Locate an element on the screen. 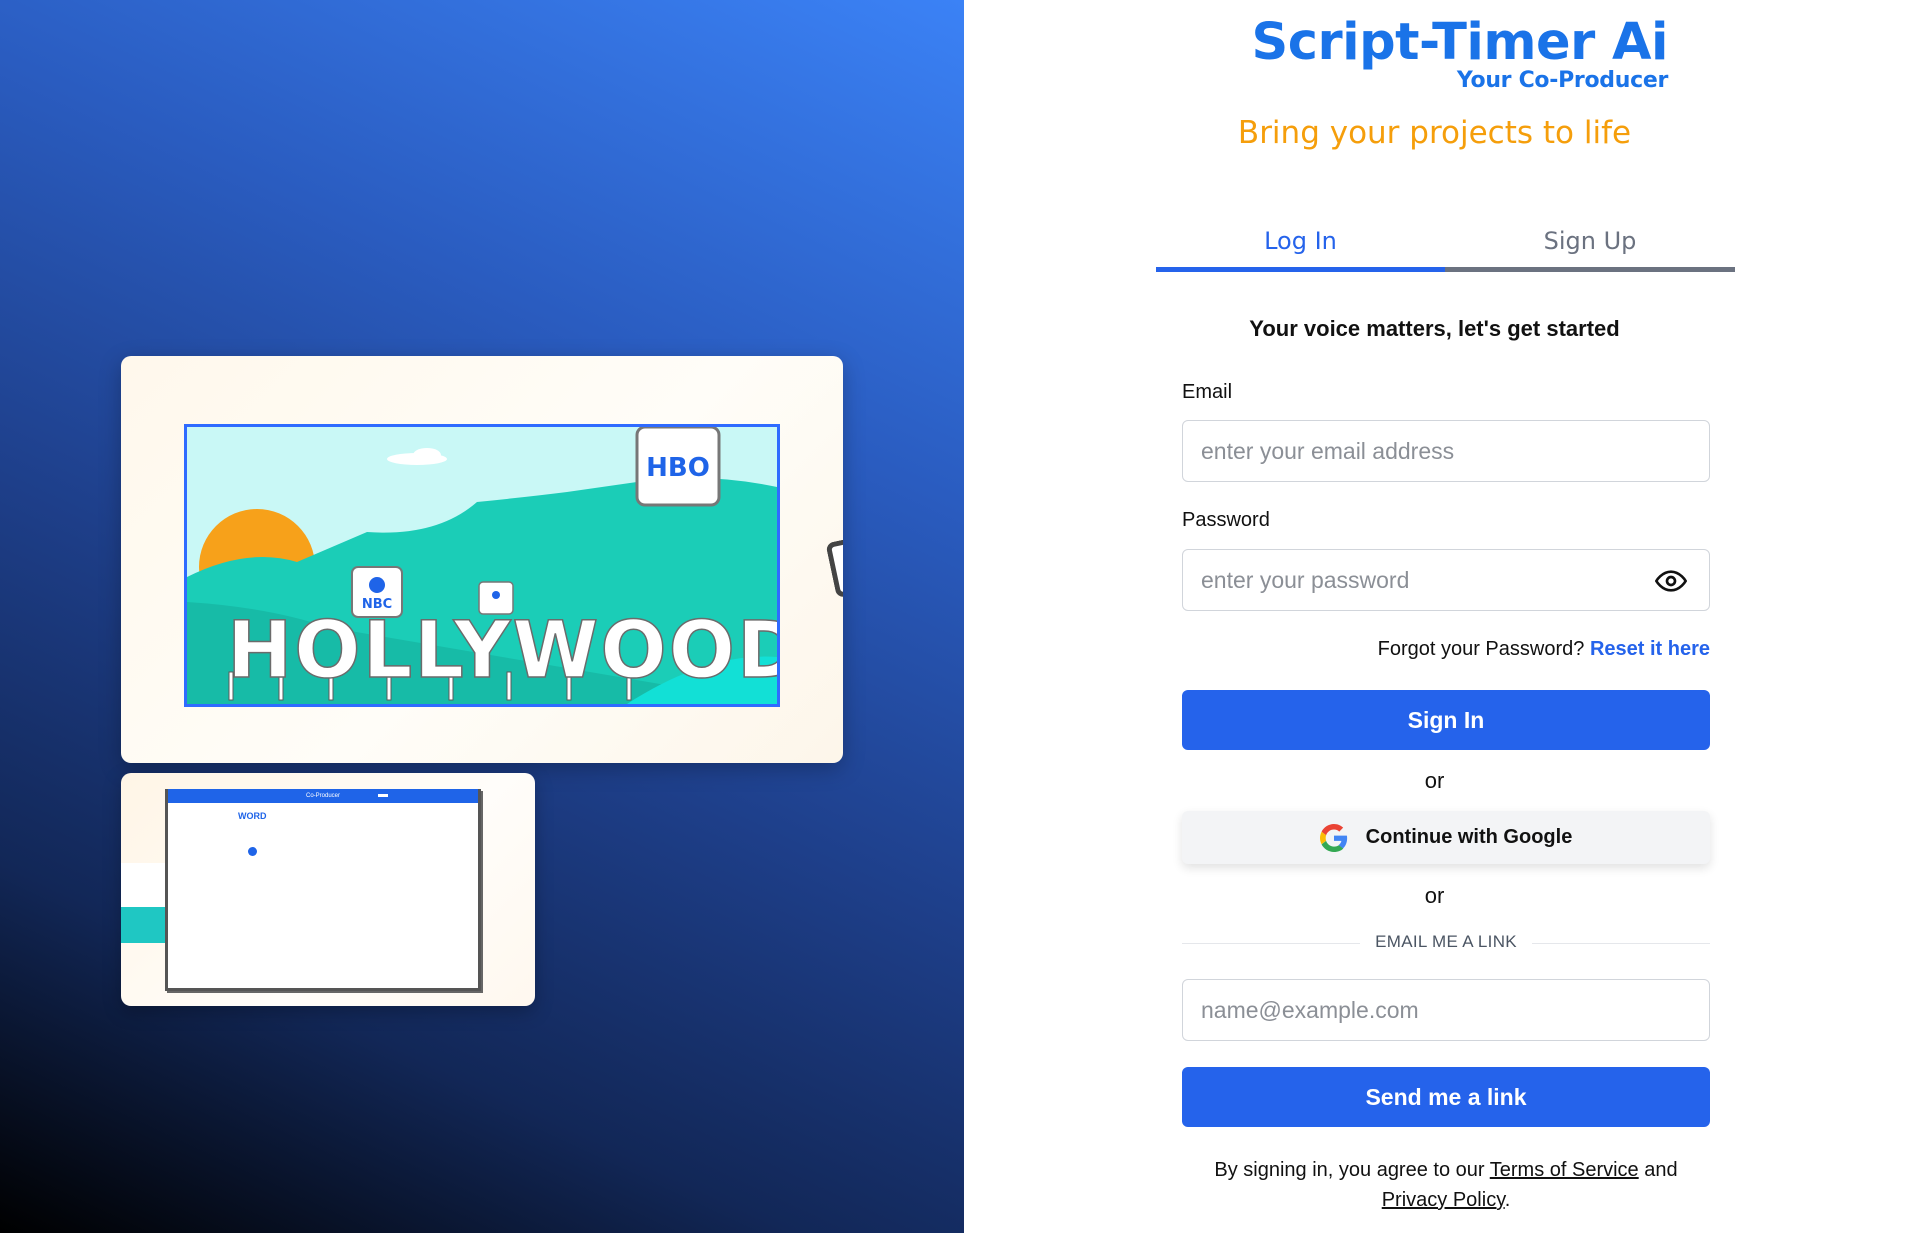  small-badge is located at coordinates (496, 598).